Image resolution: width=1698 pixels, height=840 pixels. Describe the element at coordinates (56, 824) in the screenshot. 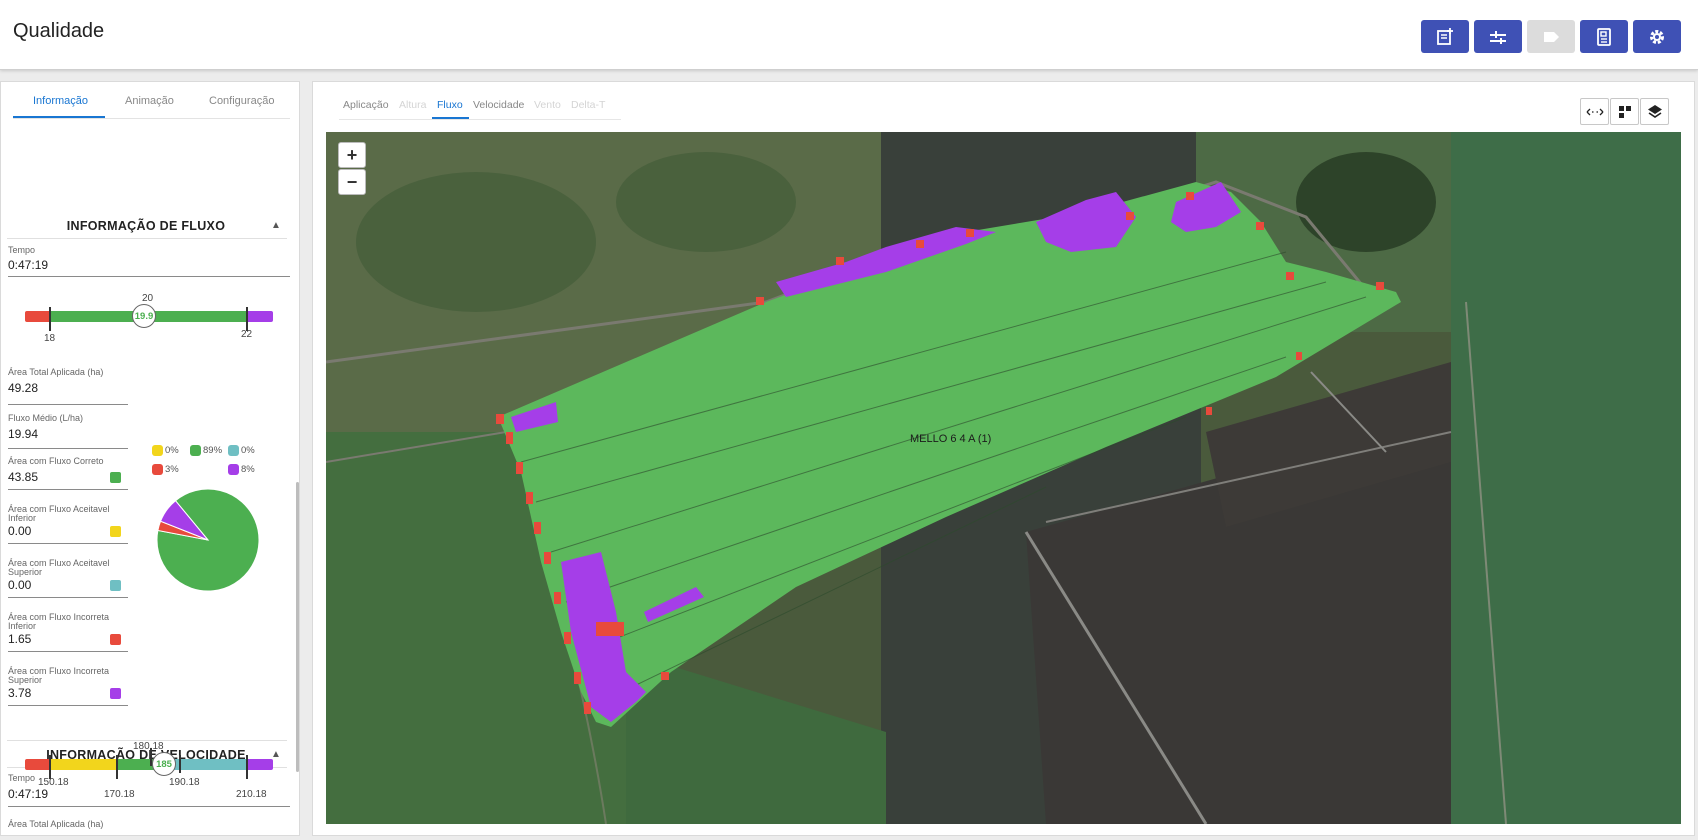

I see `speed-area-total-label: Área Total Aplicada (ha)` at that location.